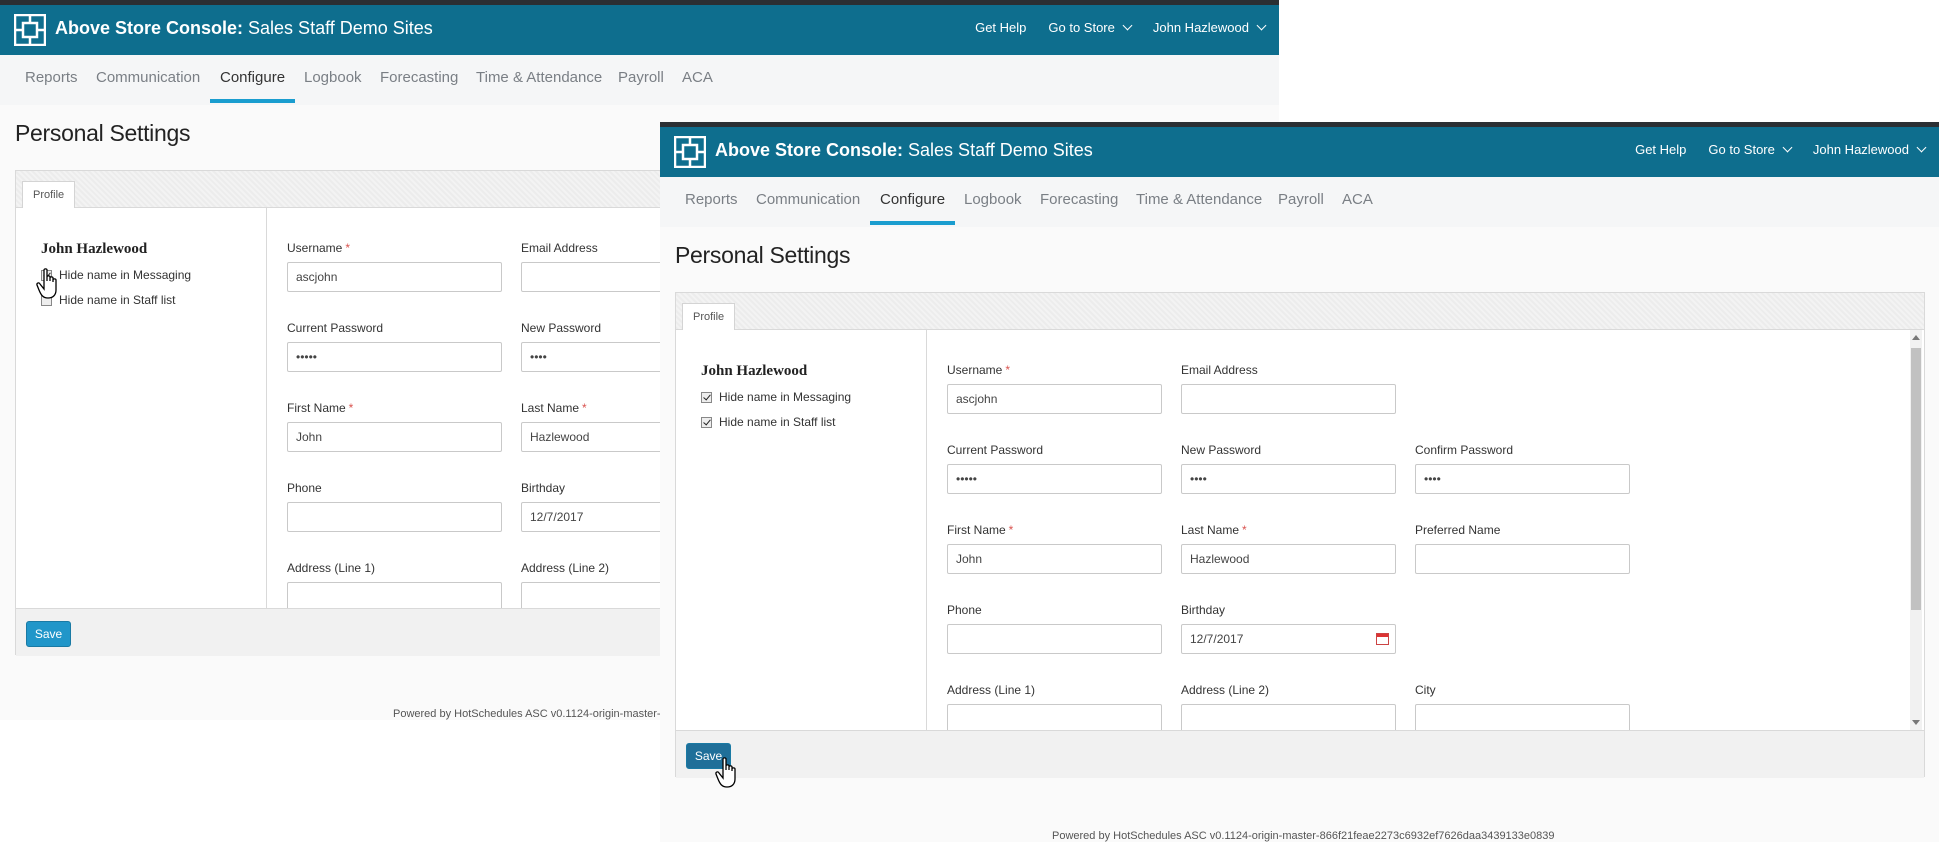  I want to click on address2-field: Address (Line 2), so click(1288, 706).